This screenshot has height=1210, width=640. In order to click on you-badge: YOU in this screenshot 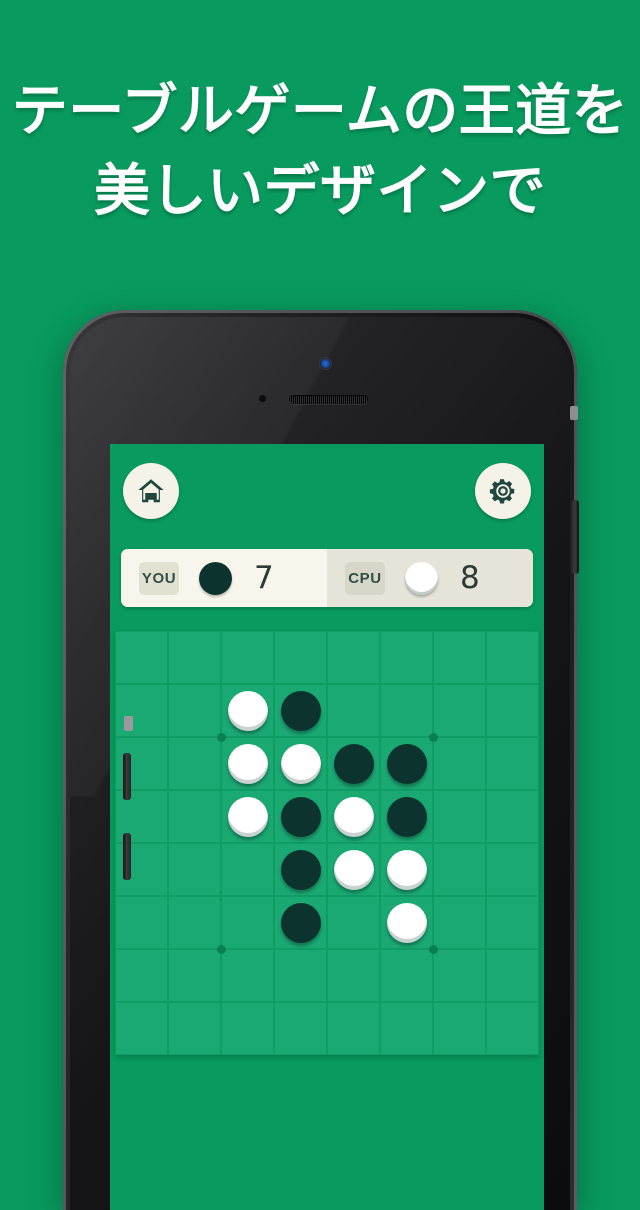, I will do `click(159, 578)`.